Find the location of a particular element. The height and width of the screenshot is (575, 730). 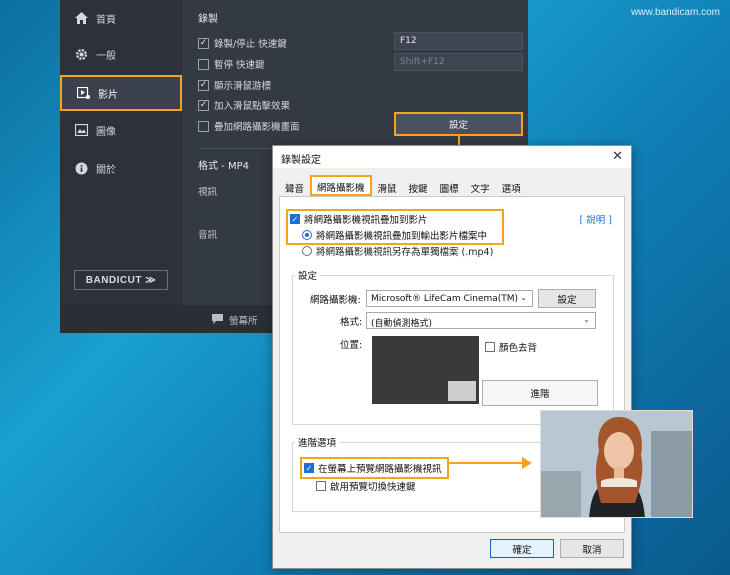

advanced-group-title: 進階選項 is located at coordinates (317, 442).